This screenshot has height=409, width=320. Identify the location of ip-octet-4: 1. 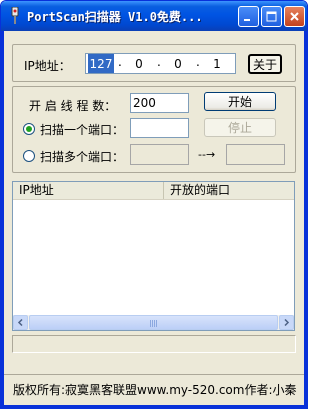
(217, 63).